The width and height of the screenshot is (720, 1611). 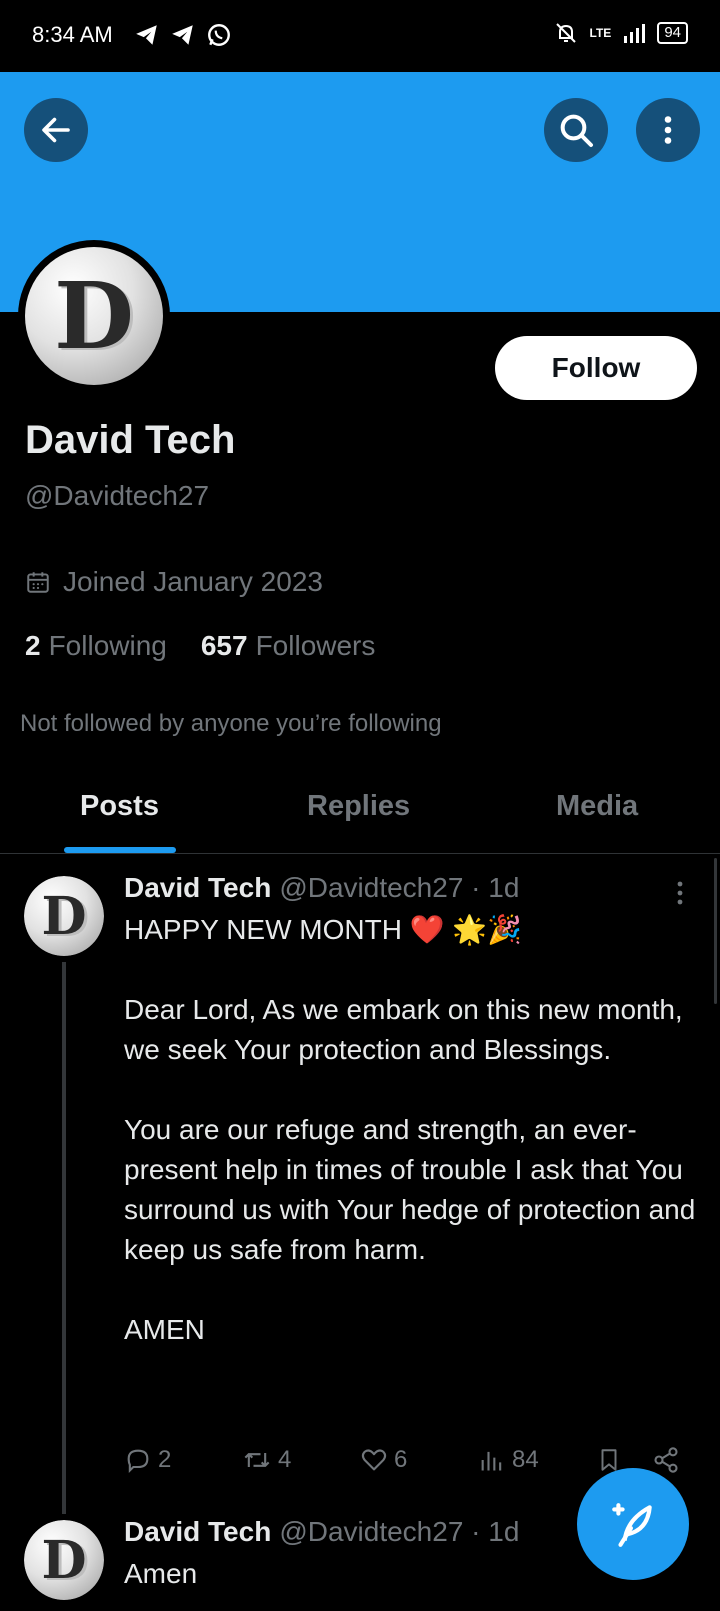 I want to click on back-button, so click(x=56, y=130).